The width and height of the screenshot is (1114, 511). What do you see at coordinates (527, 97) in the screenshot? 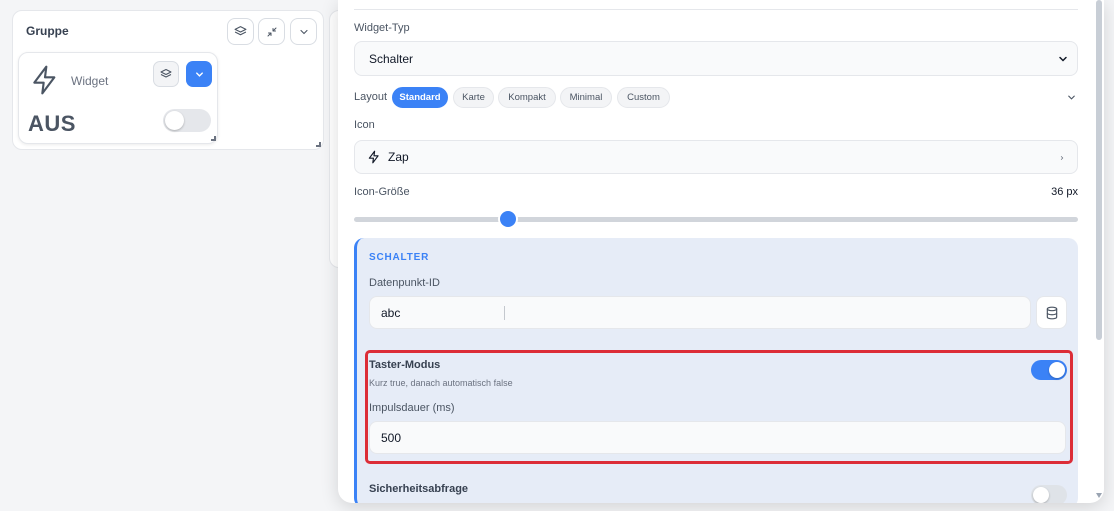
I see `layout-pill-kompakt: Kompakt` at bounding box center [527, 97].